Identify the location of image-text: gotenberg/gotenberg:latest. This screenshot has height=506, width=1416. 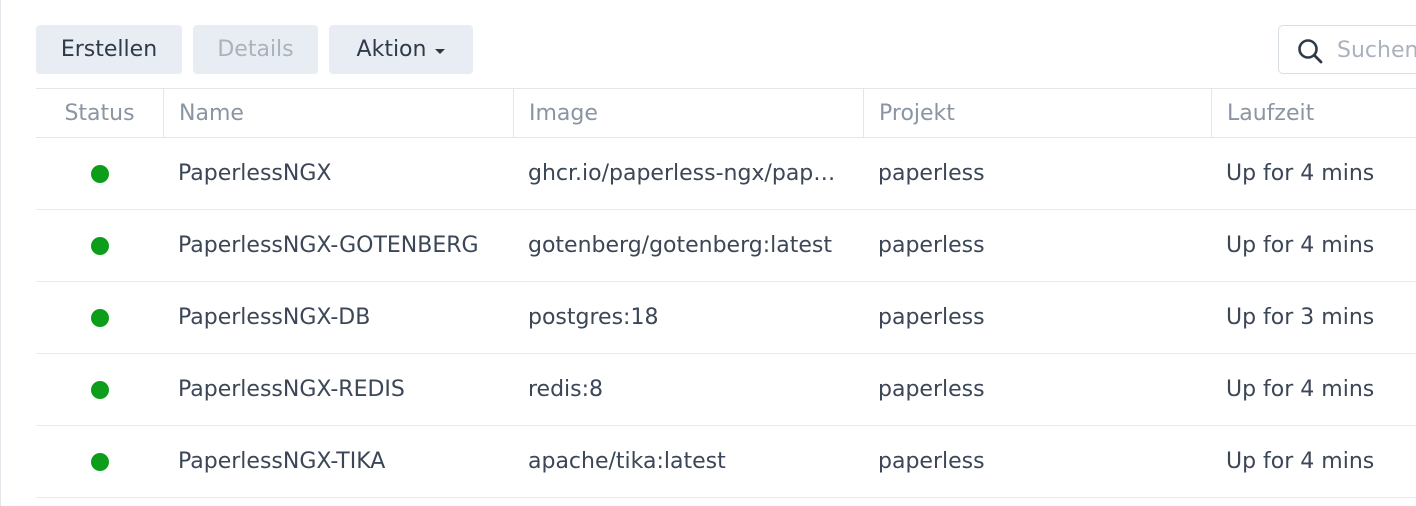
(680, 245).